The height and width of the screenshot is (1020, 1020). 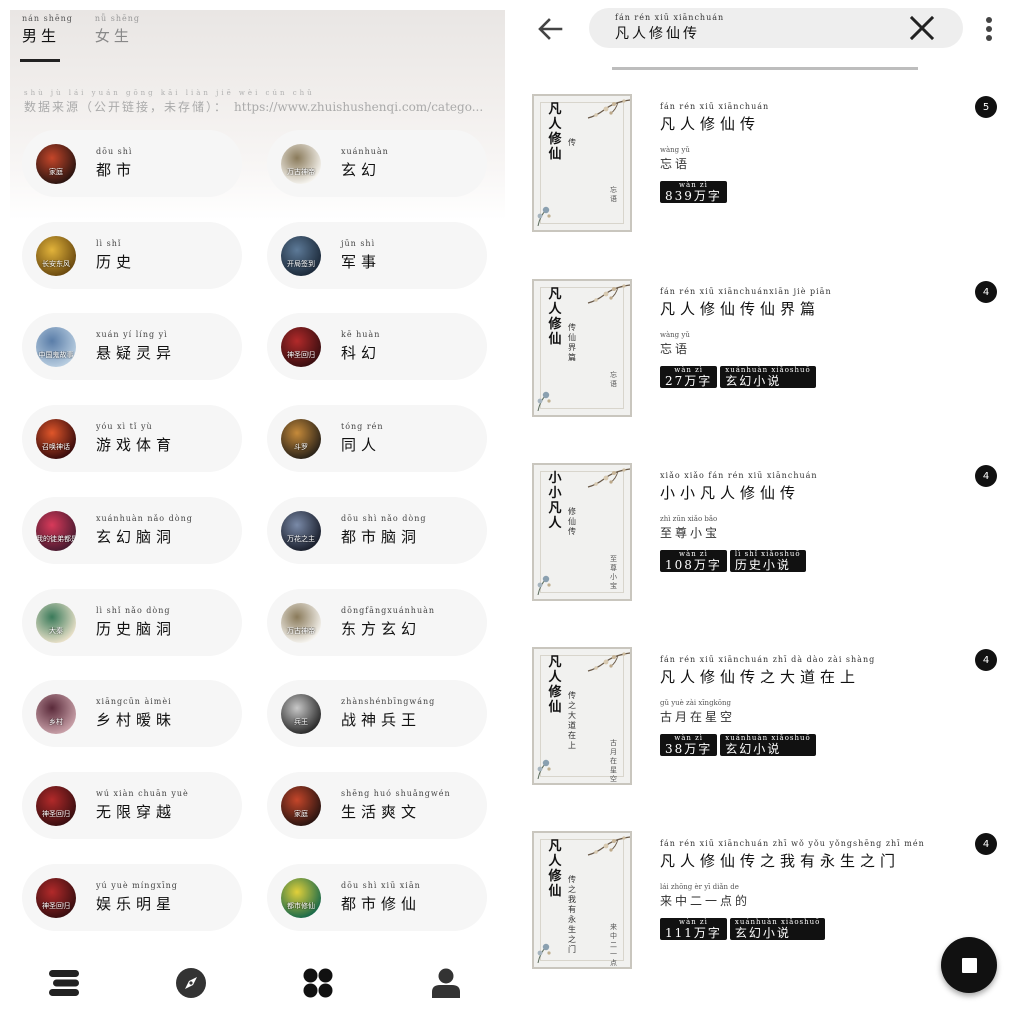 I want to click on category-name: 游戏体育, so click(x=136, y=445).